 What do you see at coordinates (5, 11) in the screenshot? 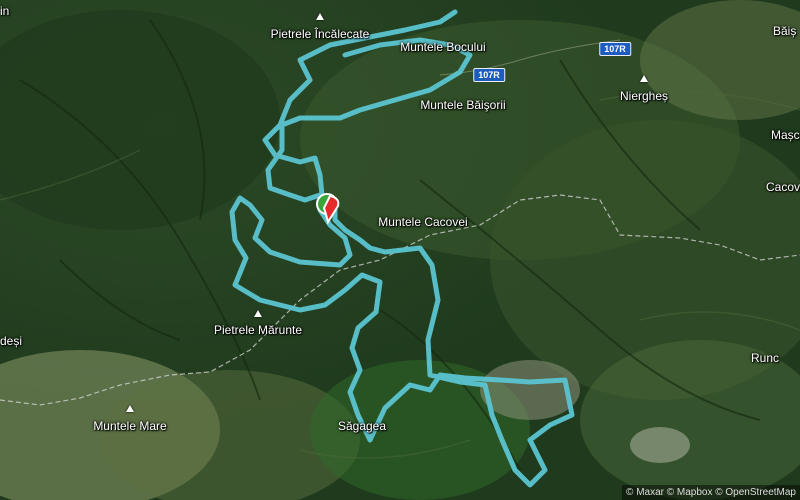
I see `place-label: in` at bounding box center [5, 11].